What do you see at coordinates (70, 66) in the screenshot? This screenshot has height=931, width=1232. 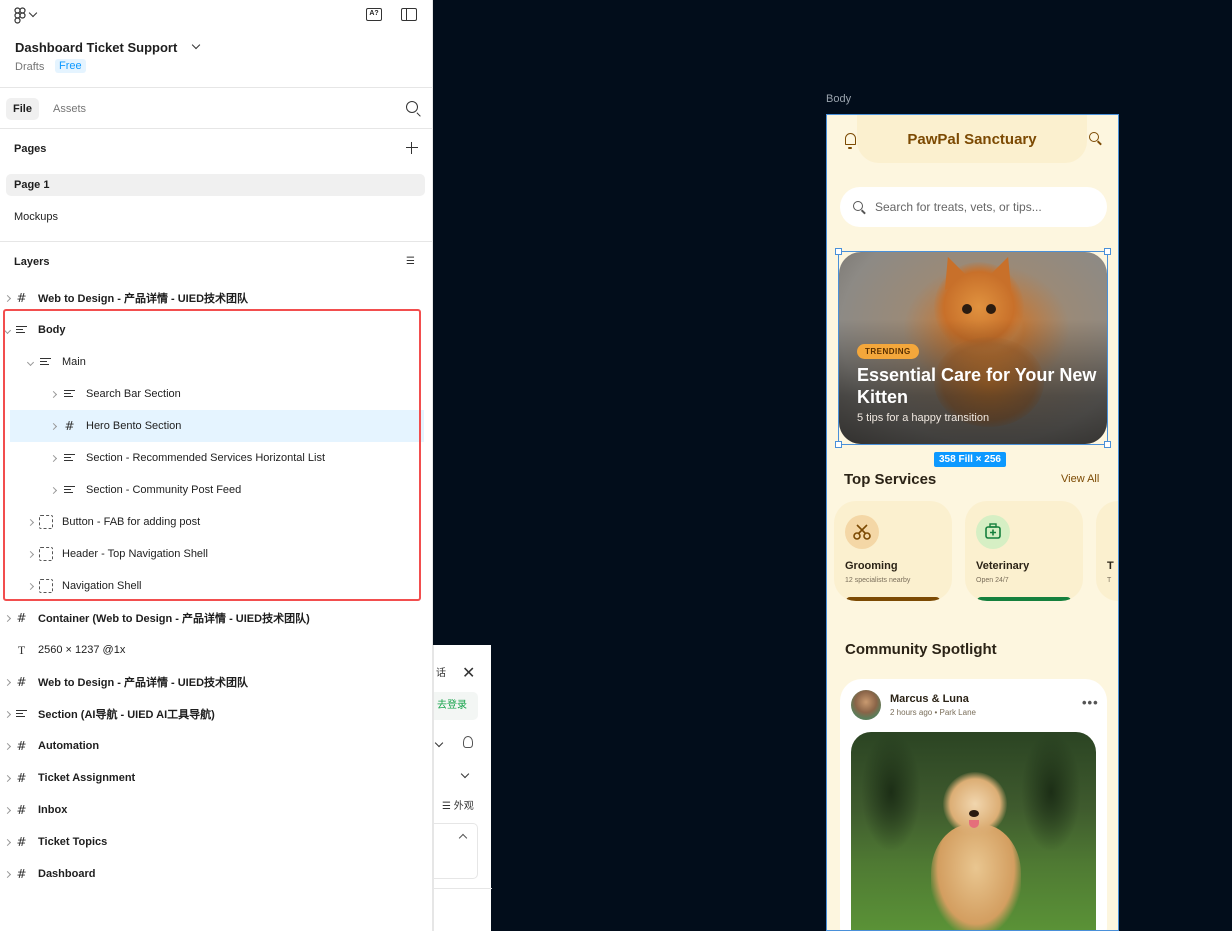 I see `plan-badge: Free` at bounding box center [70, 66].